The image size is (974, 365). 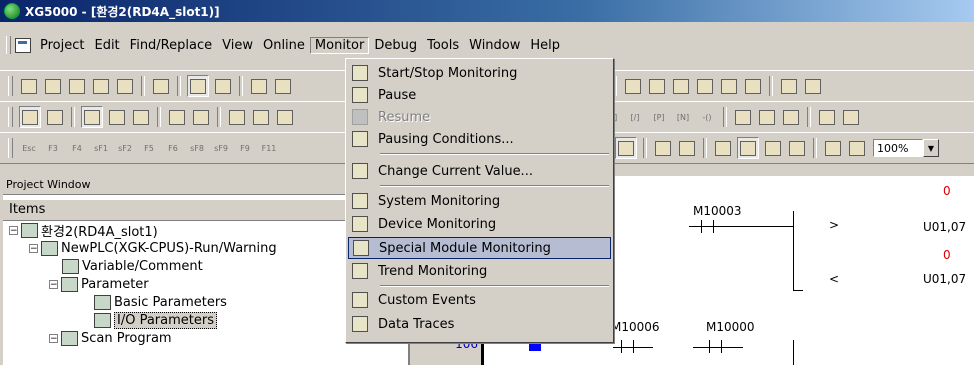 I want to click on instruction-icon, so click(x=767, y=117).